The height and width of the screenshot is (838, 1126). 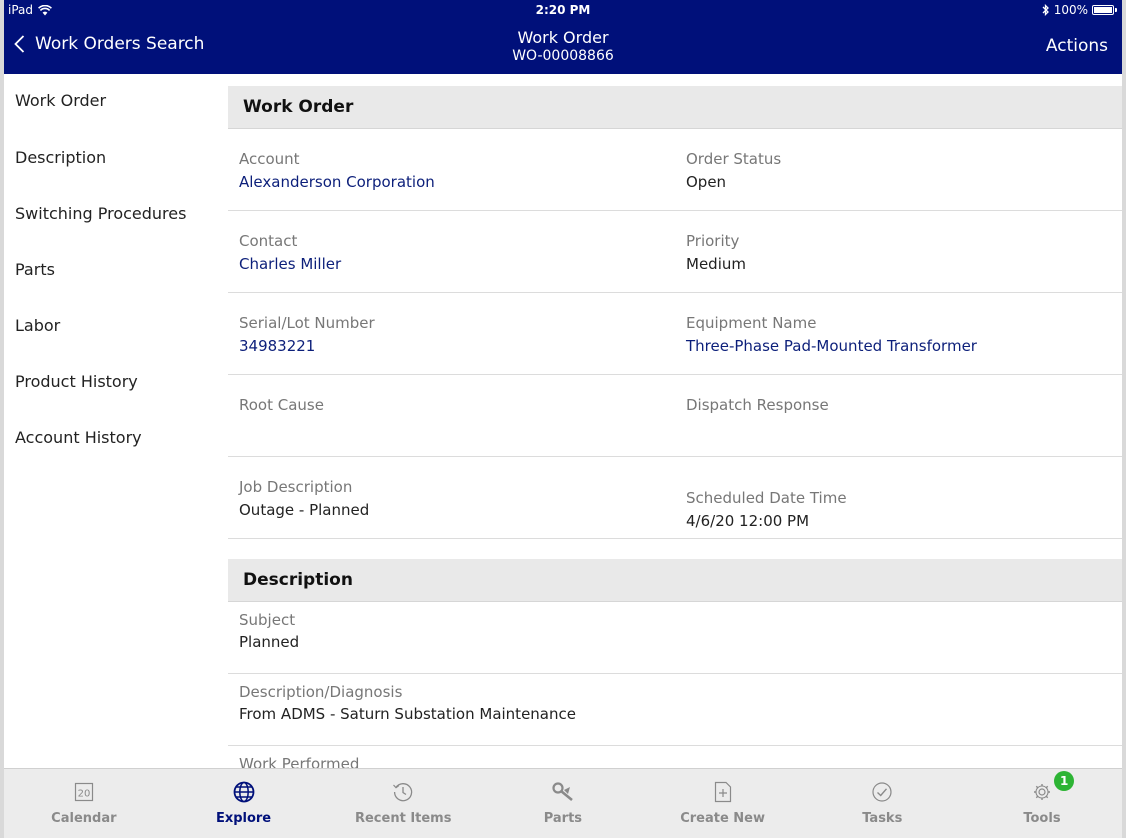 I want to click on sidebar-item-account-history: Account History, so click(x=116, y=438).